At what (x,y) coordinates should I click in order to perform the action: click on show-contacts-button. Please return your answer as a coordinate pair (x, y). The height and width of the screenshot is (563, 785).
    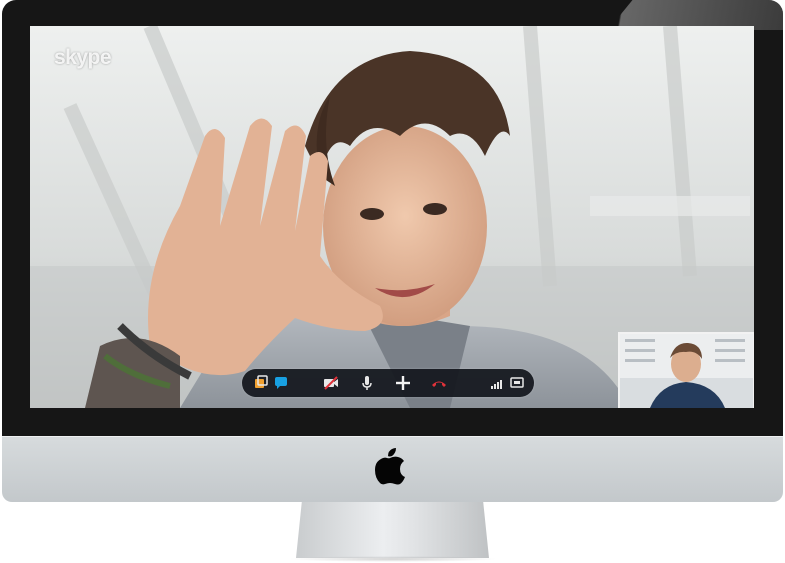
    Looking at the image, I should click on (261, 383).